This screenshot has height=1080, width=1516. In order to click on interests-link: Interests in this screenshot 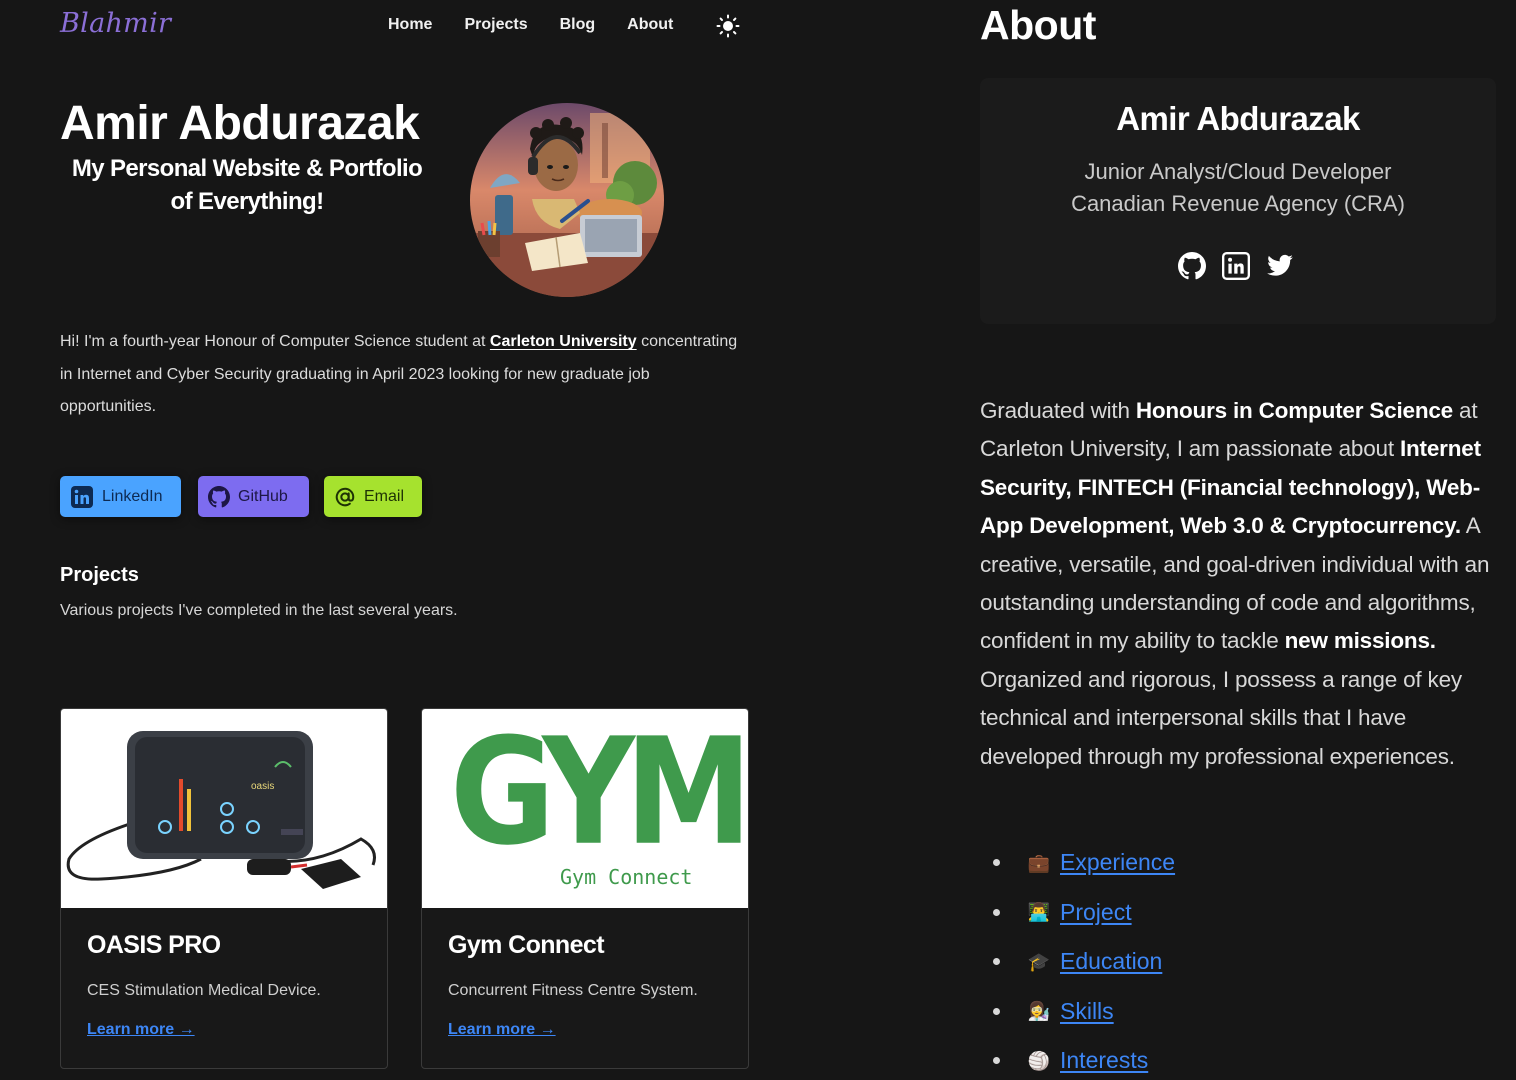, I will do `click(1104, 1060)`.